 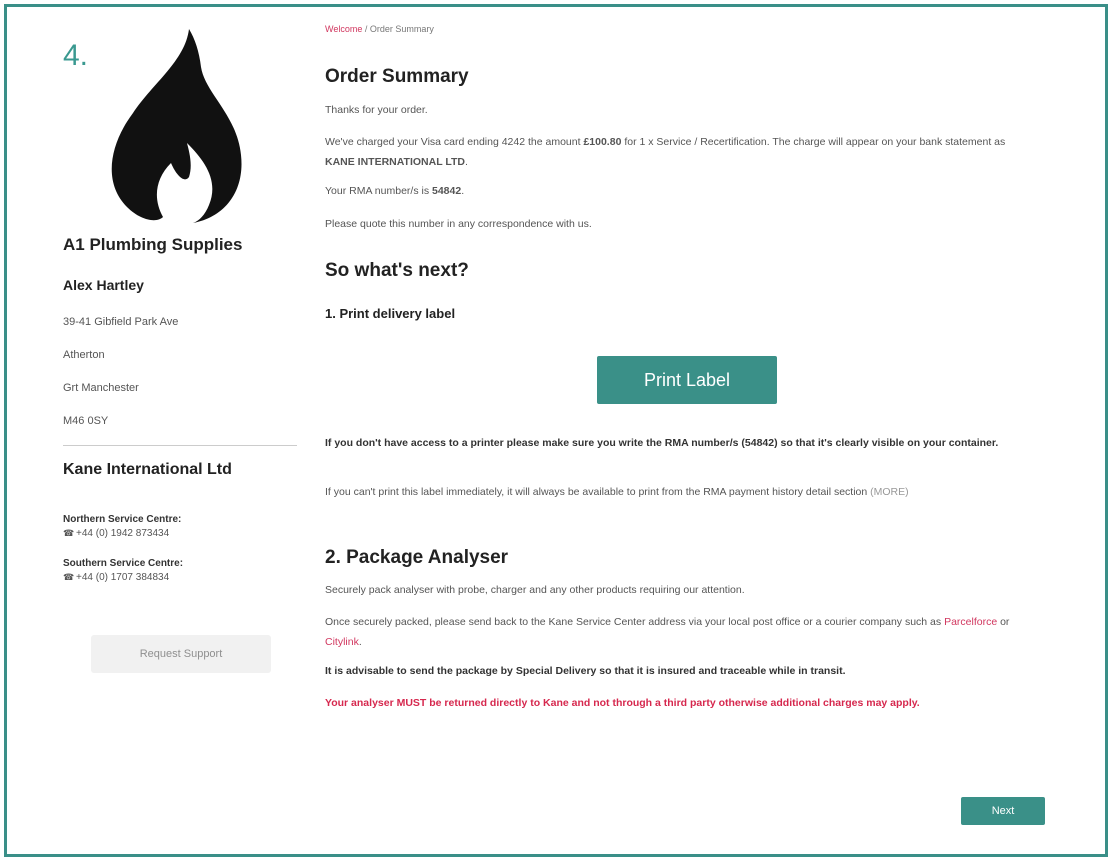 I want to click on rma-text-end: ., so click(x=463, y=191).